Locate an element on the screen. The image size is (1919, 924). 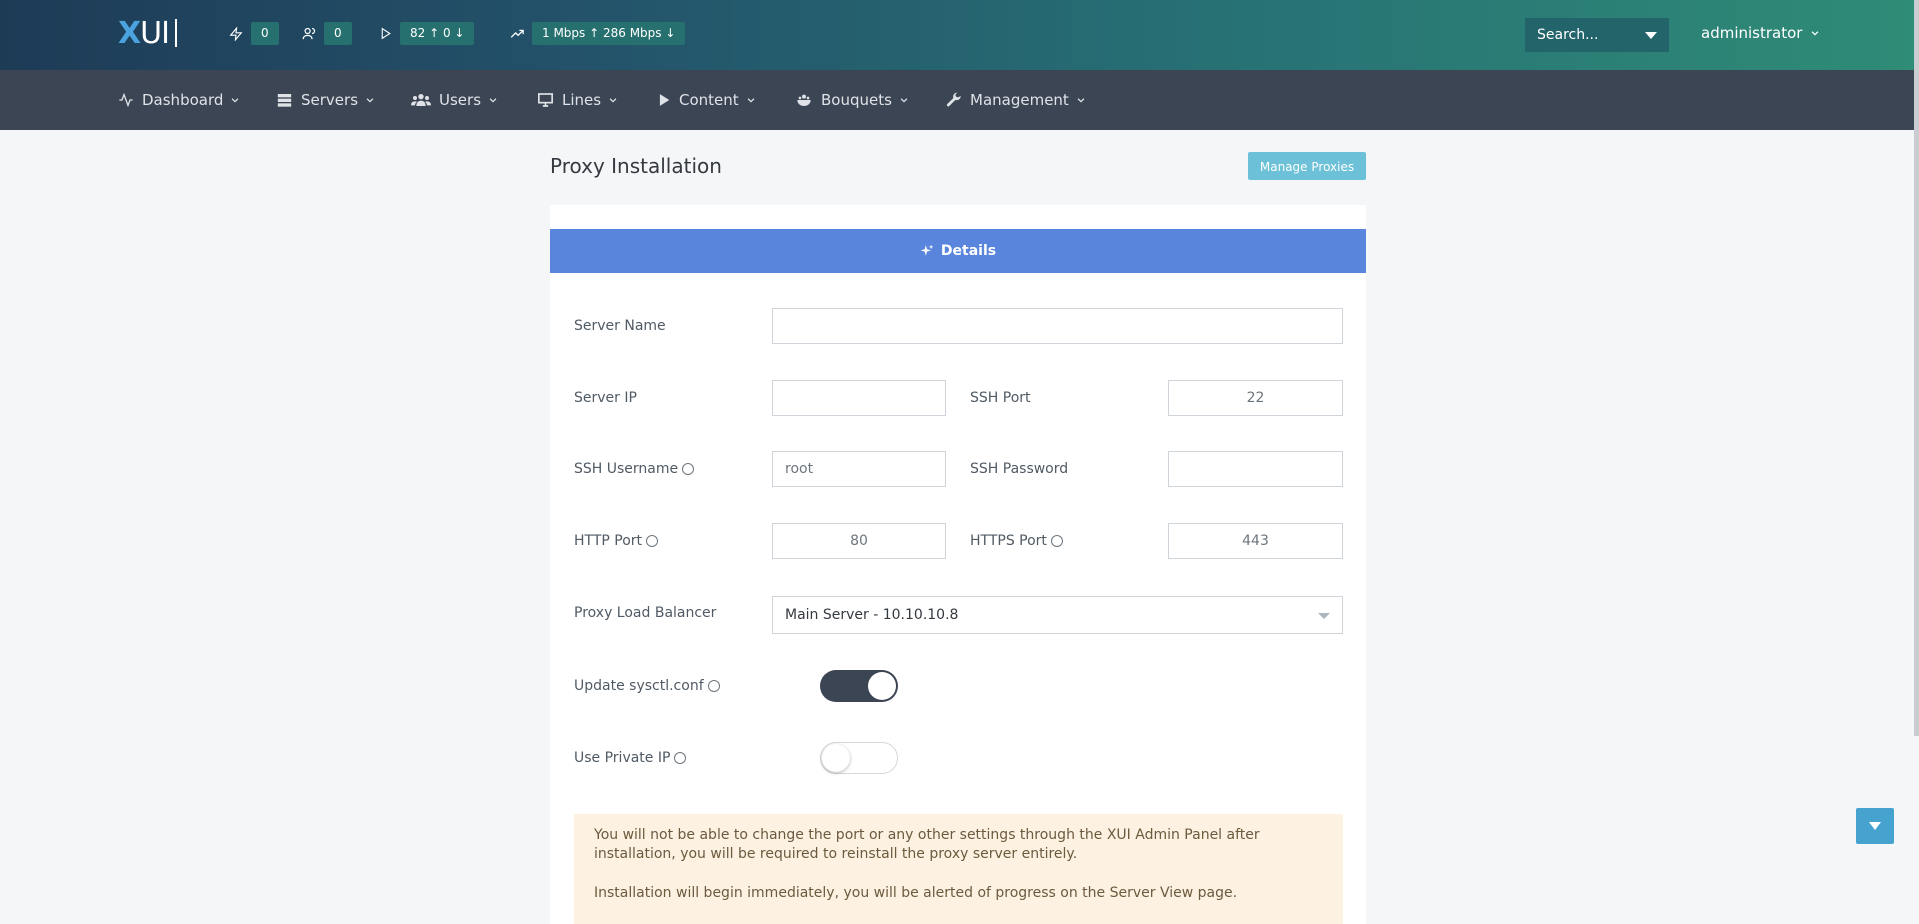
nav-label: Bouquets is located at coordinates (856, 100).